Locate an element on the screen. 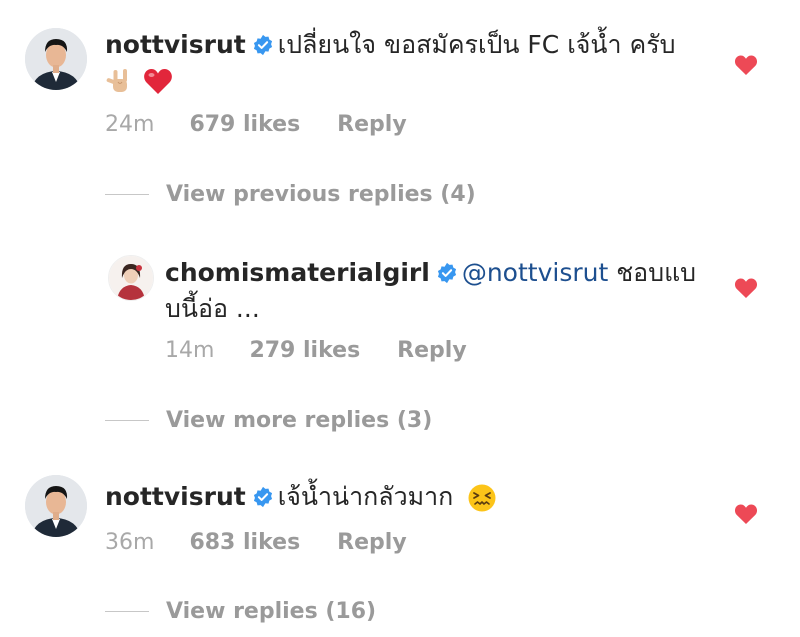 The image size is (800, 637). comment-meta: 24m 679 likes Reply is located at coordinates (256, 125).